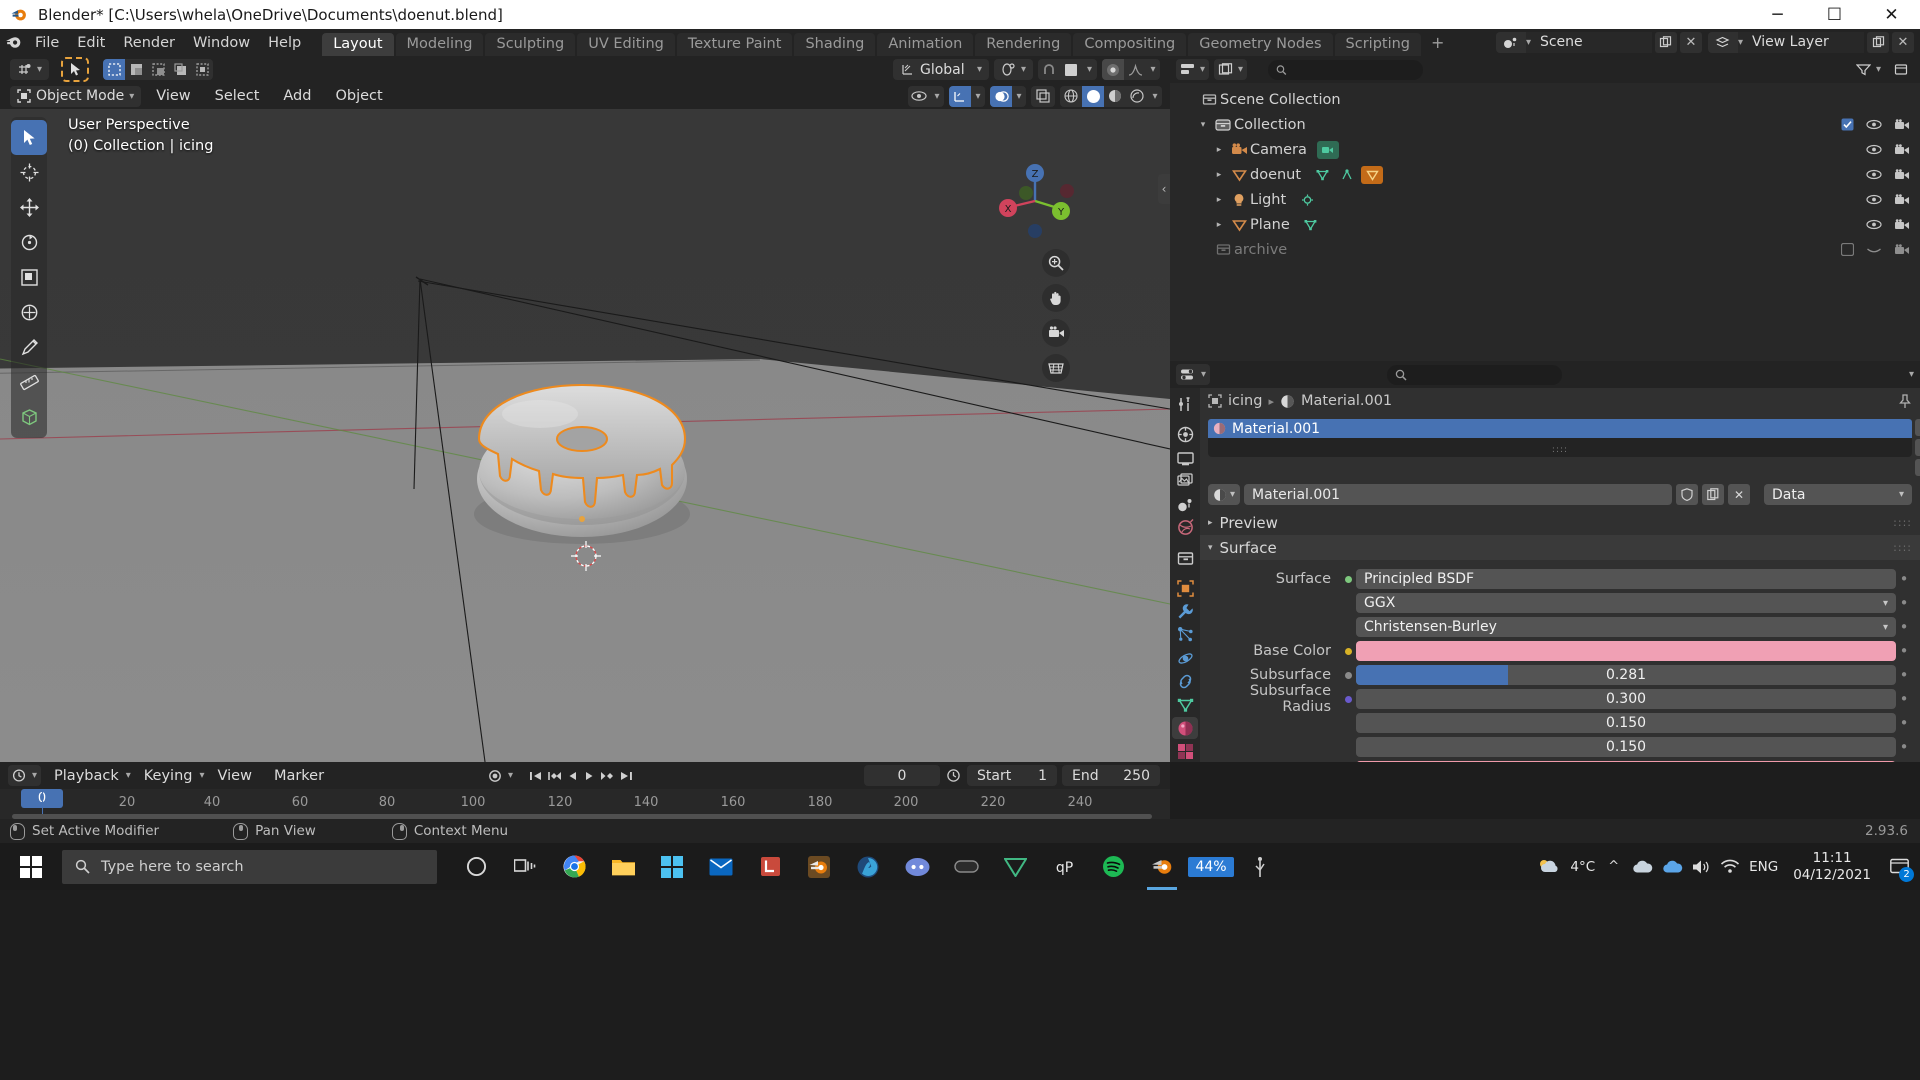 The height and width of the screenshot is (1080, 1920). What do you see at coordinates (1739, 494) in the screenshot?
I see `unlink-material-icon: ✕` at bounding box center [1739, 494].